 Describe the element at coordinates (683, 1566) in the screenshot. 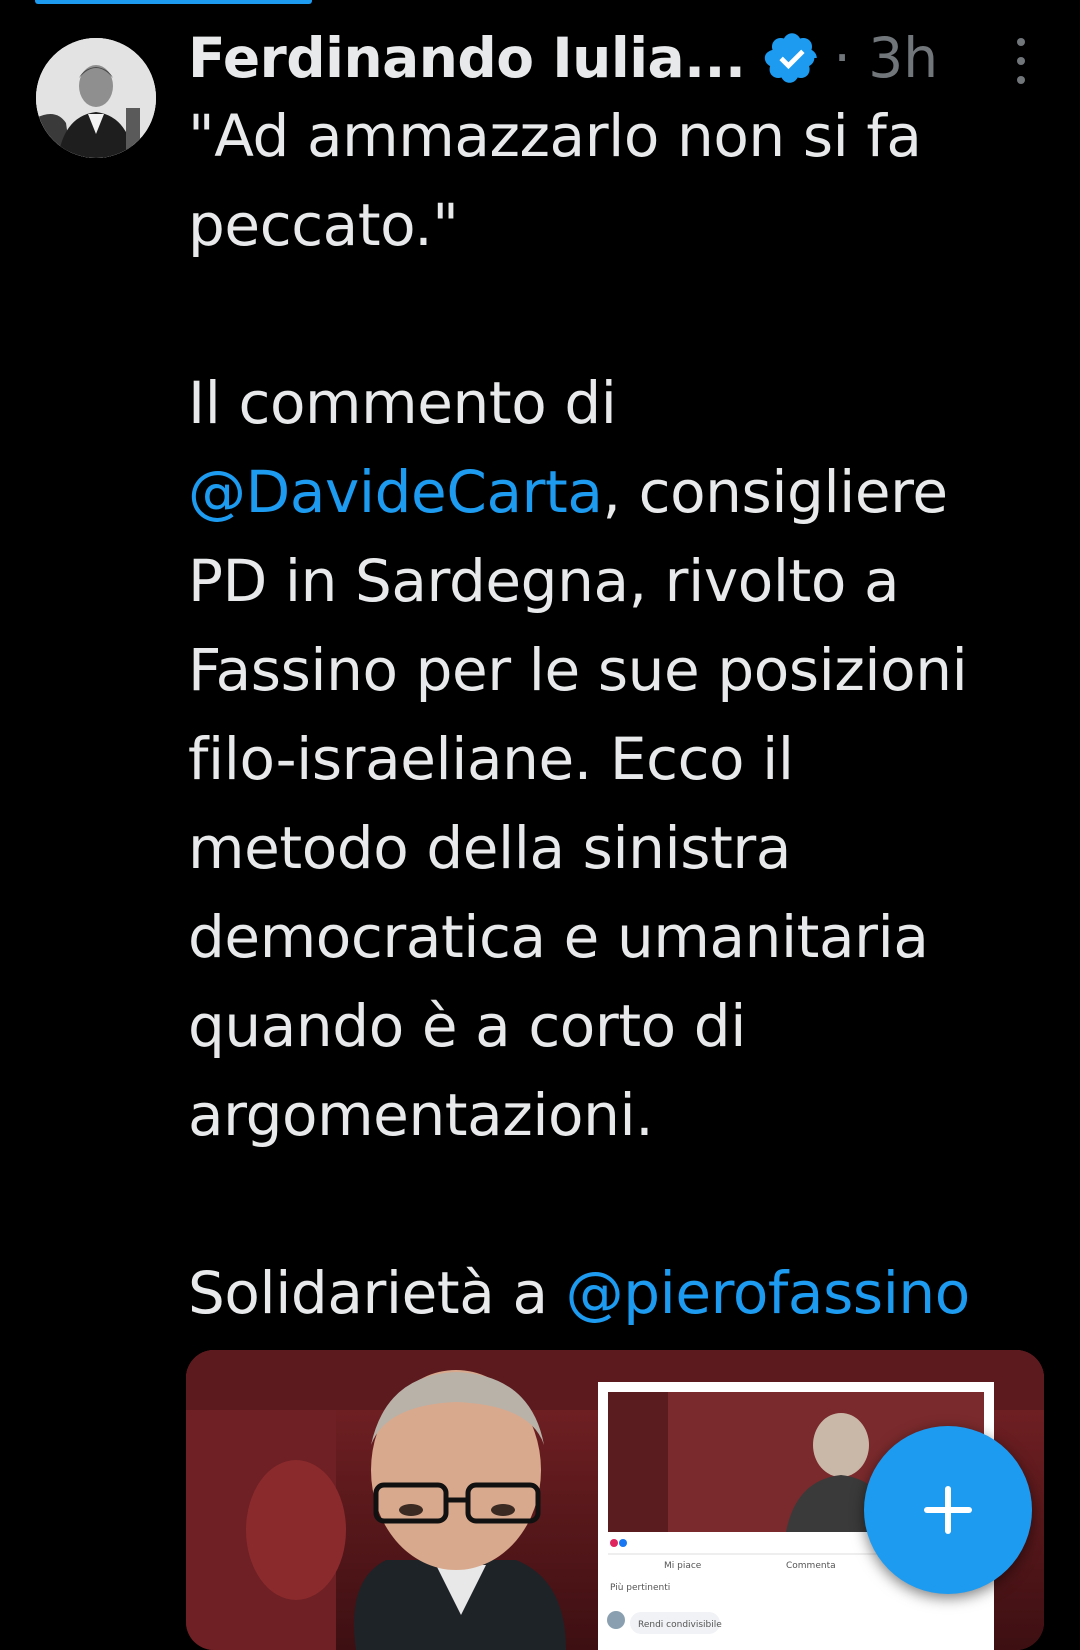

I see `facebook-like-label: Mi piace` at that location.